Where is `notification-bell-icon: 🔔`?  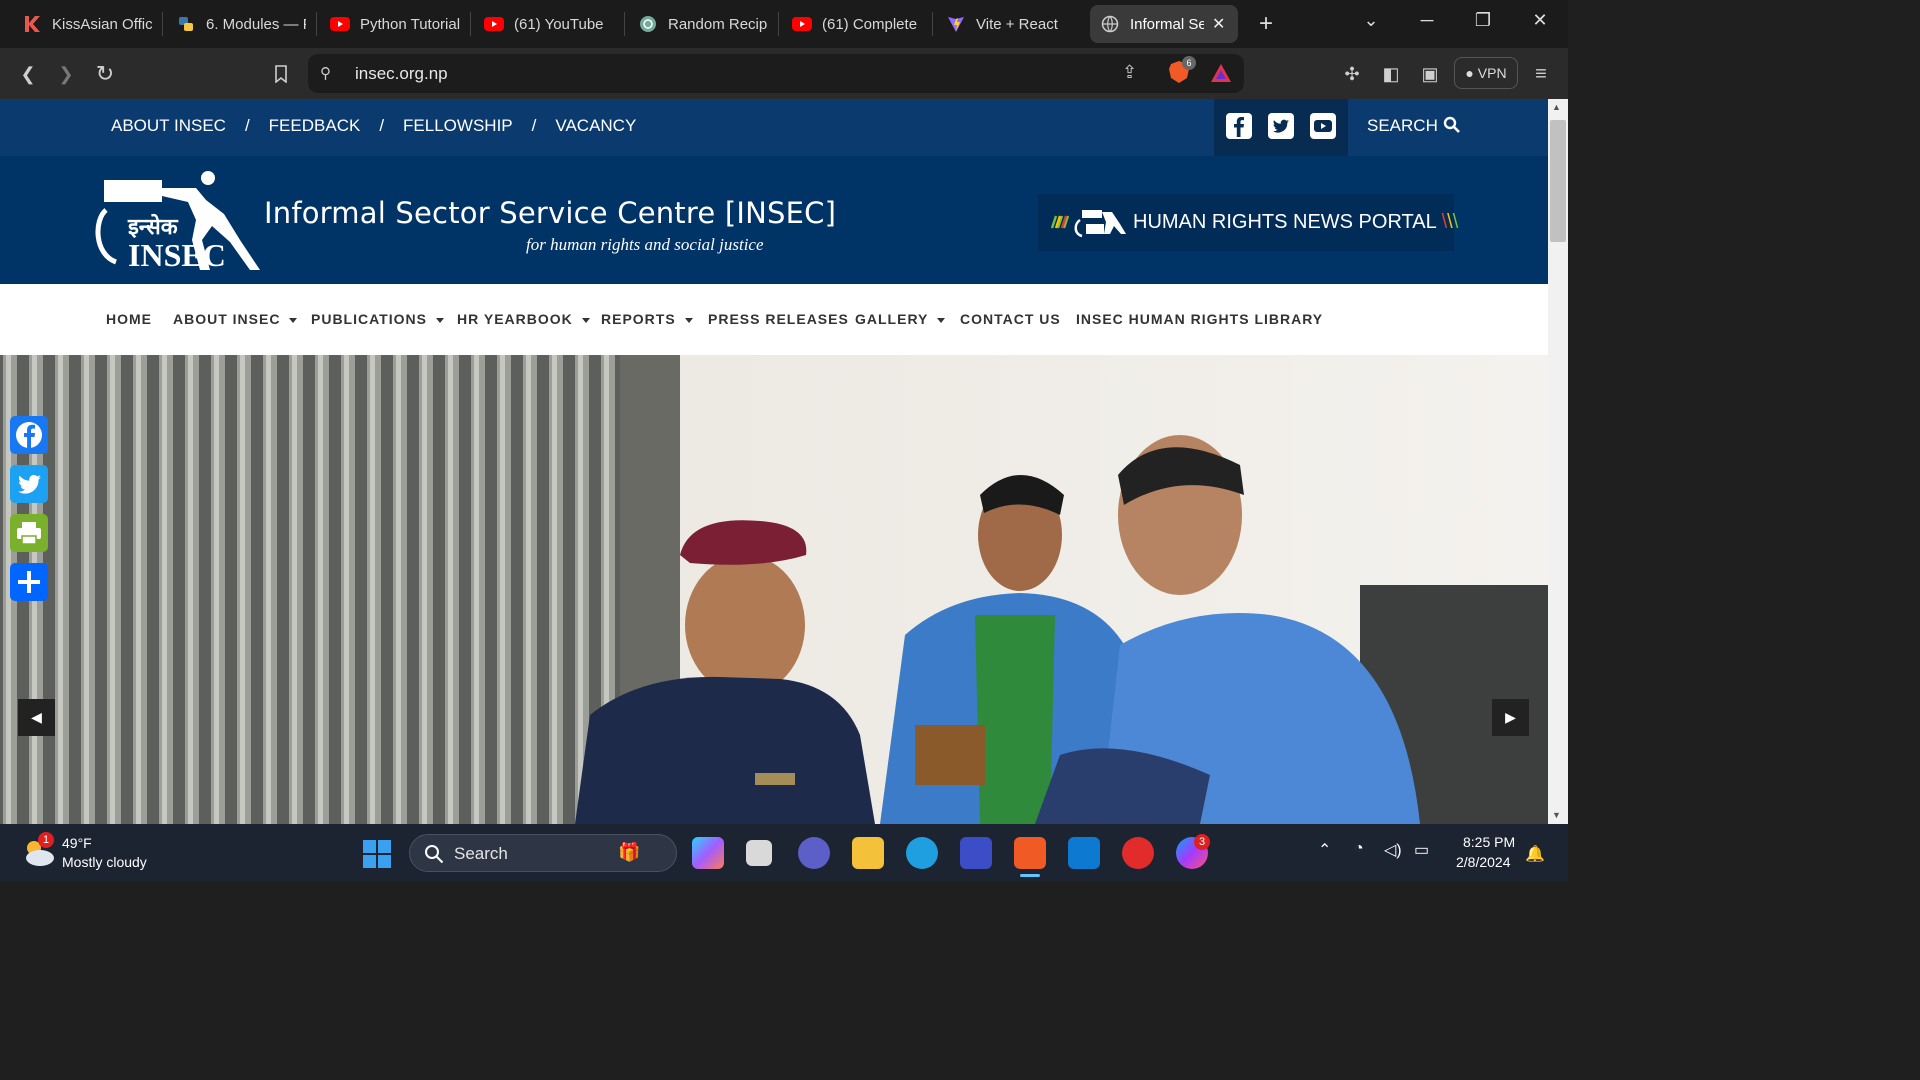
notification-bell-icon: 🔔 is located at coordinates (1535, 854).